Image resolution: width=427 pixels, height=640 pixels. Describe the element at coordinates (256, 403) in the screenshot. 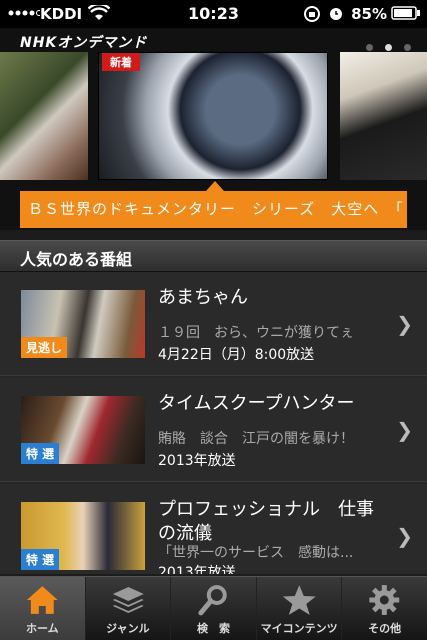

I see `program-title: タイムスクープハンター` at that location.